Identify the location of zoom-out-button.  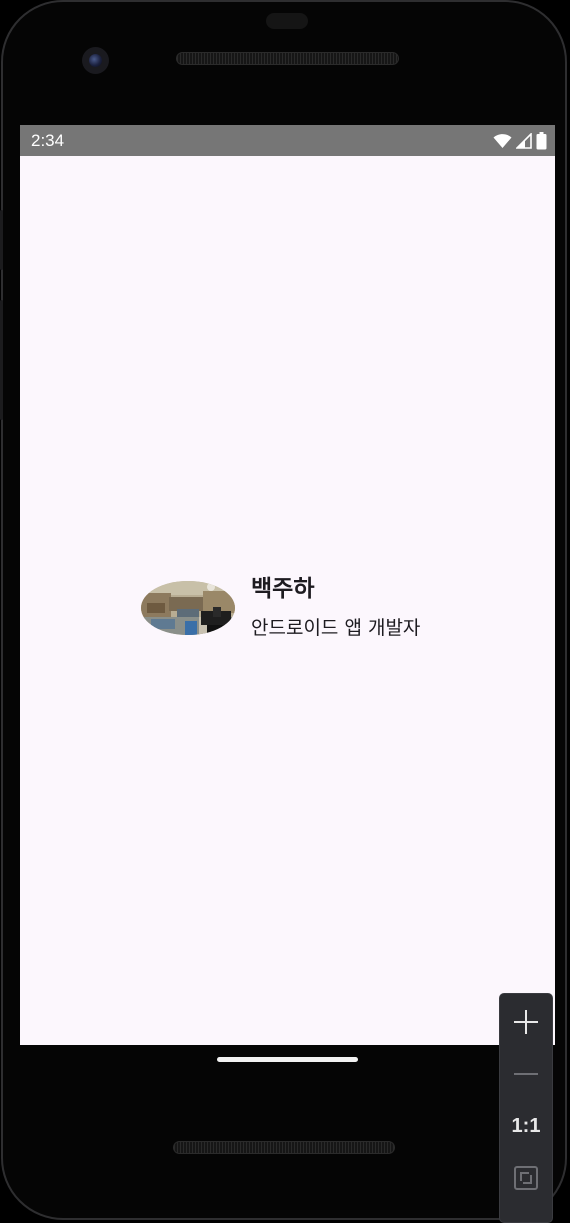
(526, 1074).